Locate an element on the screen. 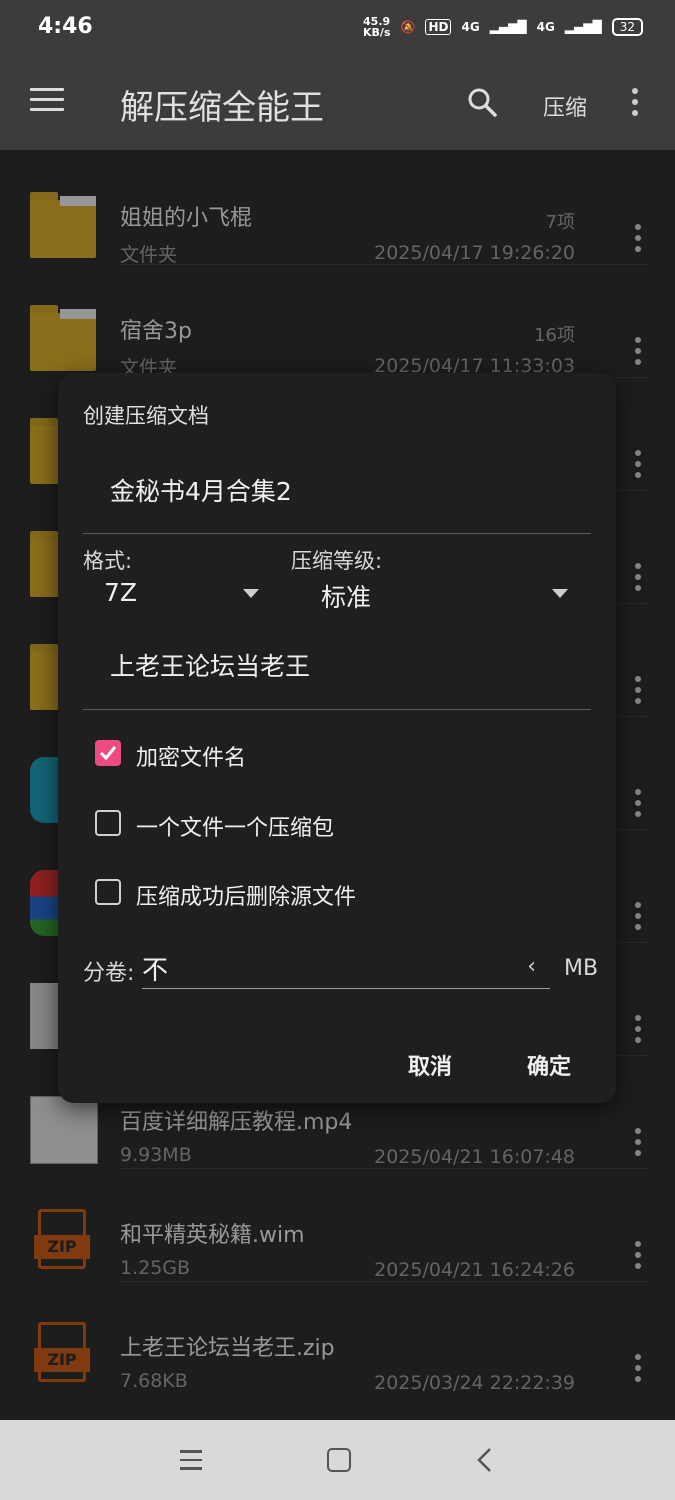 This screenshot has height=1500, width=675. cancel-button: 取消 is located at coordinates (430, 1065).